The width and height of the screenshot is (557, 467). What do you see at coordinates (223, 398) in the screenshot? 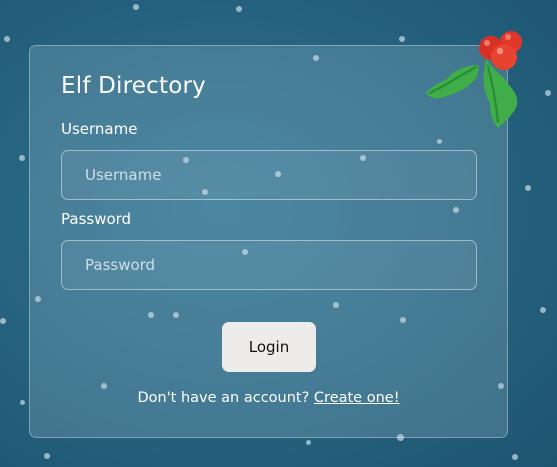
I see `signup-prompt-text: Don't have an account?` at bounding box center [223, 398].